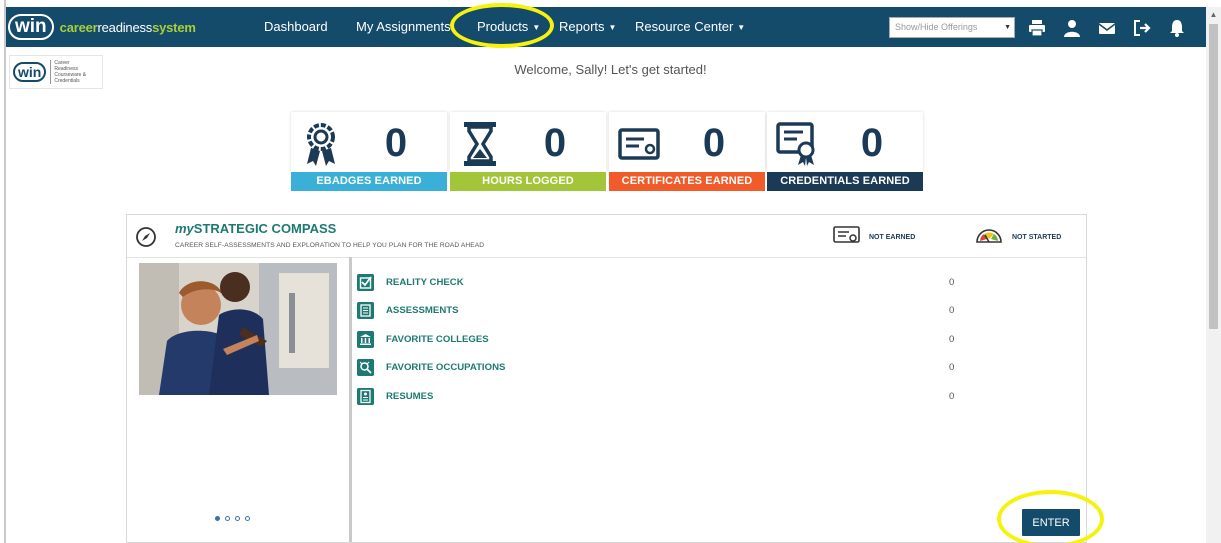 This screenshot has height=543, width=1221. What do you see at coordinates (1142, 28) in the screenshot?
I see `logout-icon` at bounding box center [1142, 28].